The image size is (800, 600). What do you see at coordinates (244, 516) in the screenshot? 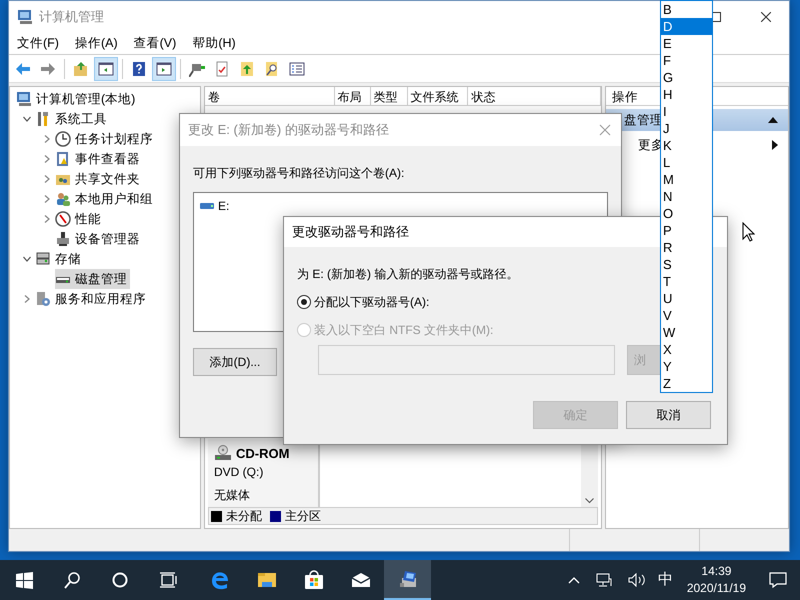
I see `legend-label: 未分配` at bounding box center [244, 516].